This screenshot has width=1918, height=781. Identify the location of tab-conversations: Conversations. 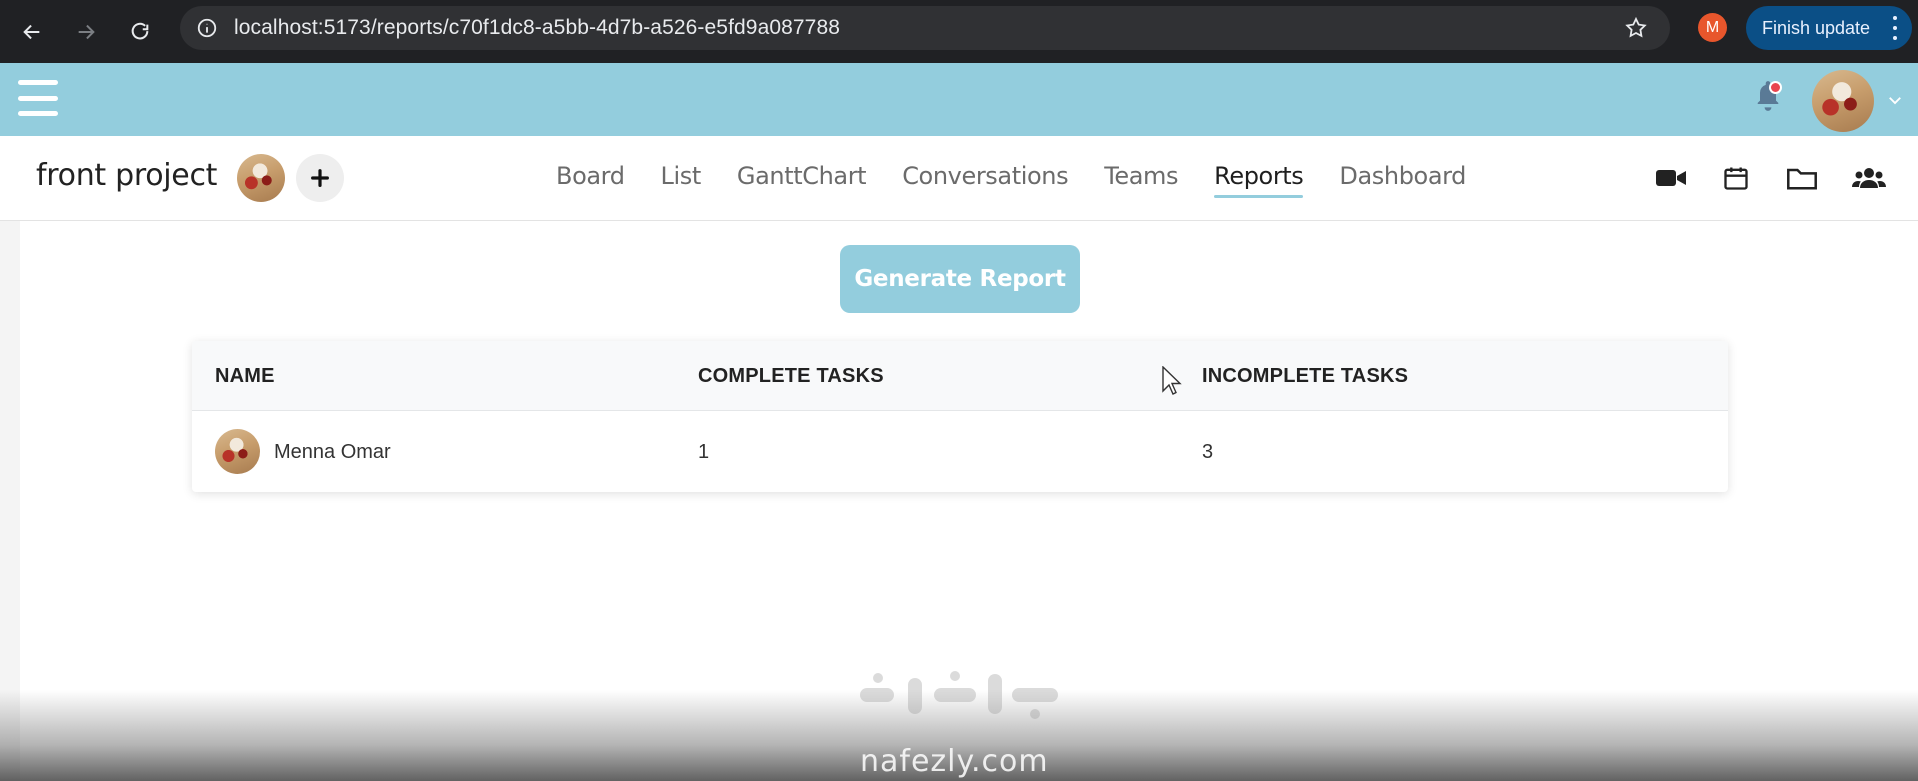
(985, 180).